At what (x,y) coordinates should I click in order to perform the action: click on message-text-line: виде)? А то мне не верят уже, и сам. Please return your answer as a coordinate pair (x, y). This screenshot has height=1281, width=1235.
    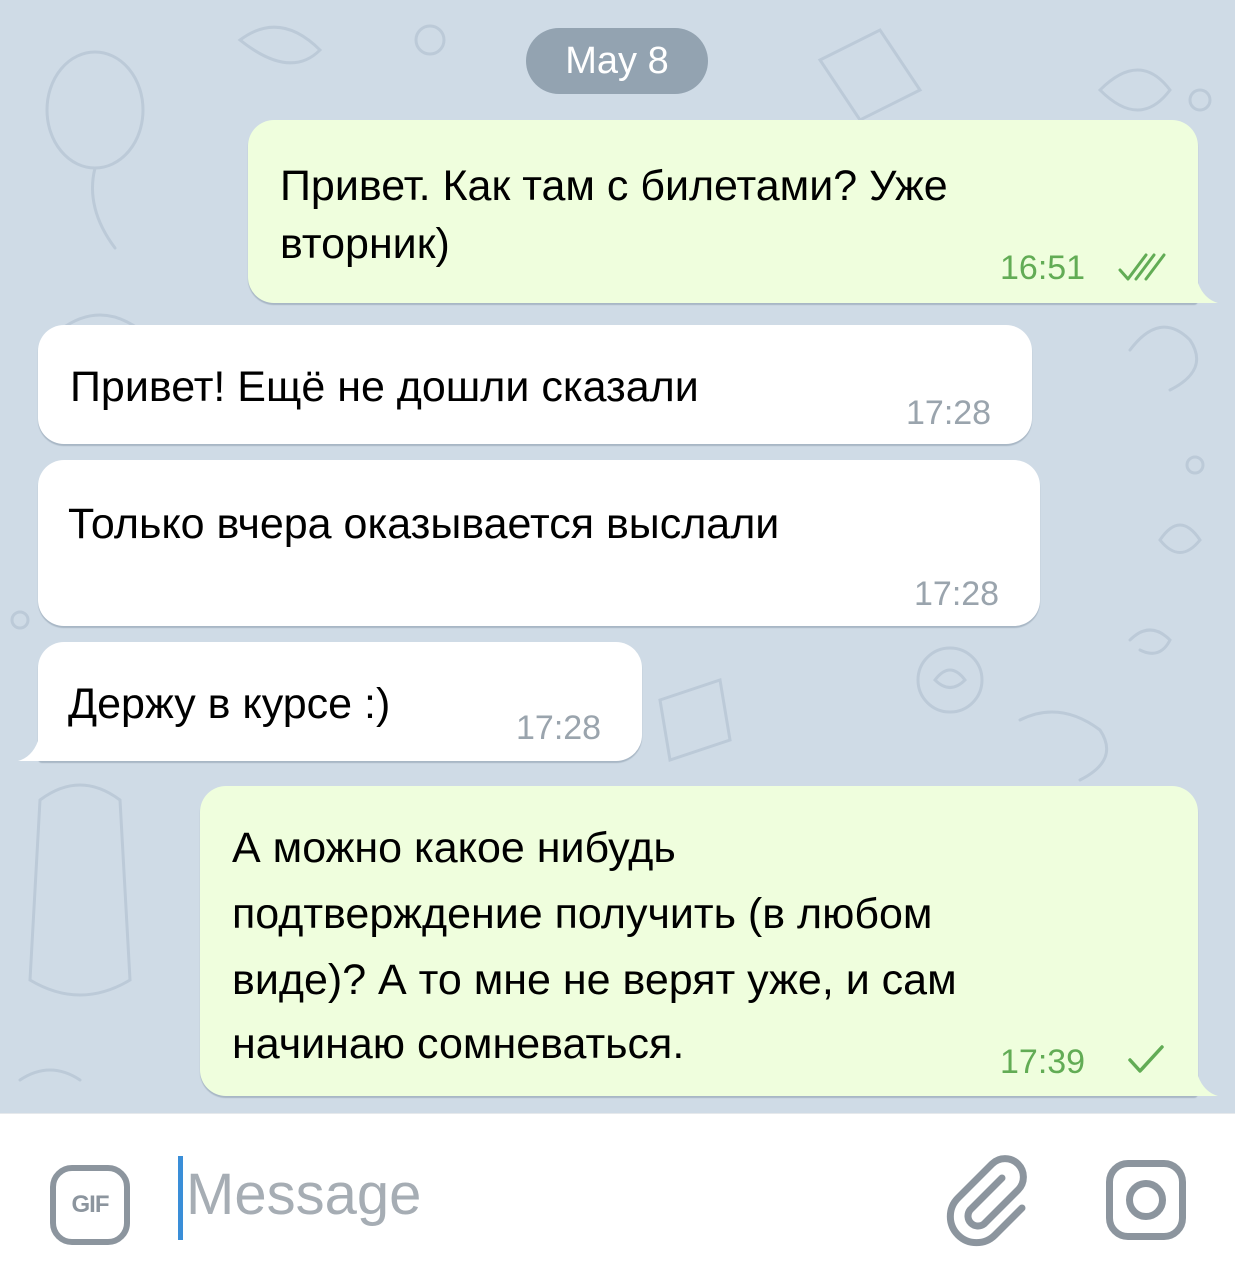
    Looking at the image, I should click on (594, 980).